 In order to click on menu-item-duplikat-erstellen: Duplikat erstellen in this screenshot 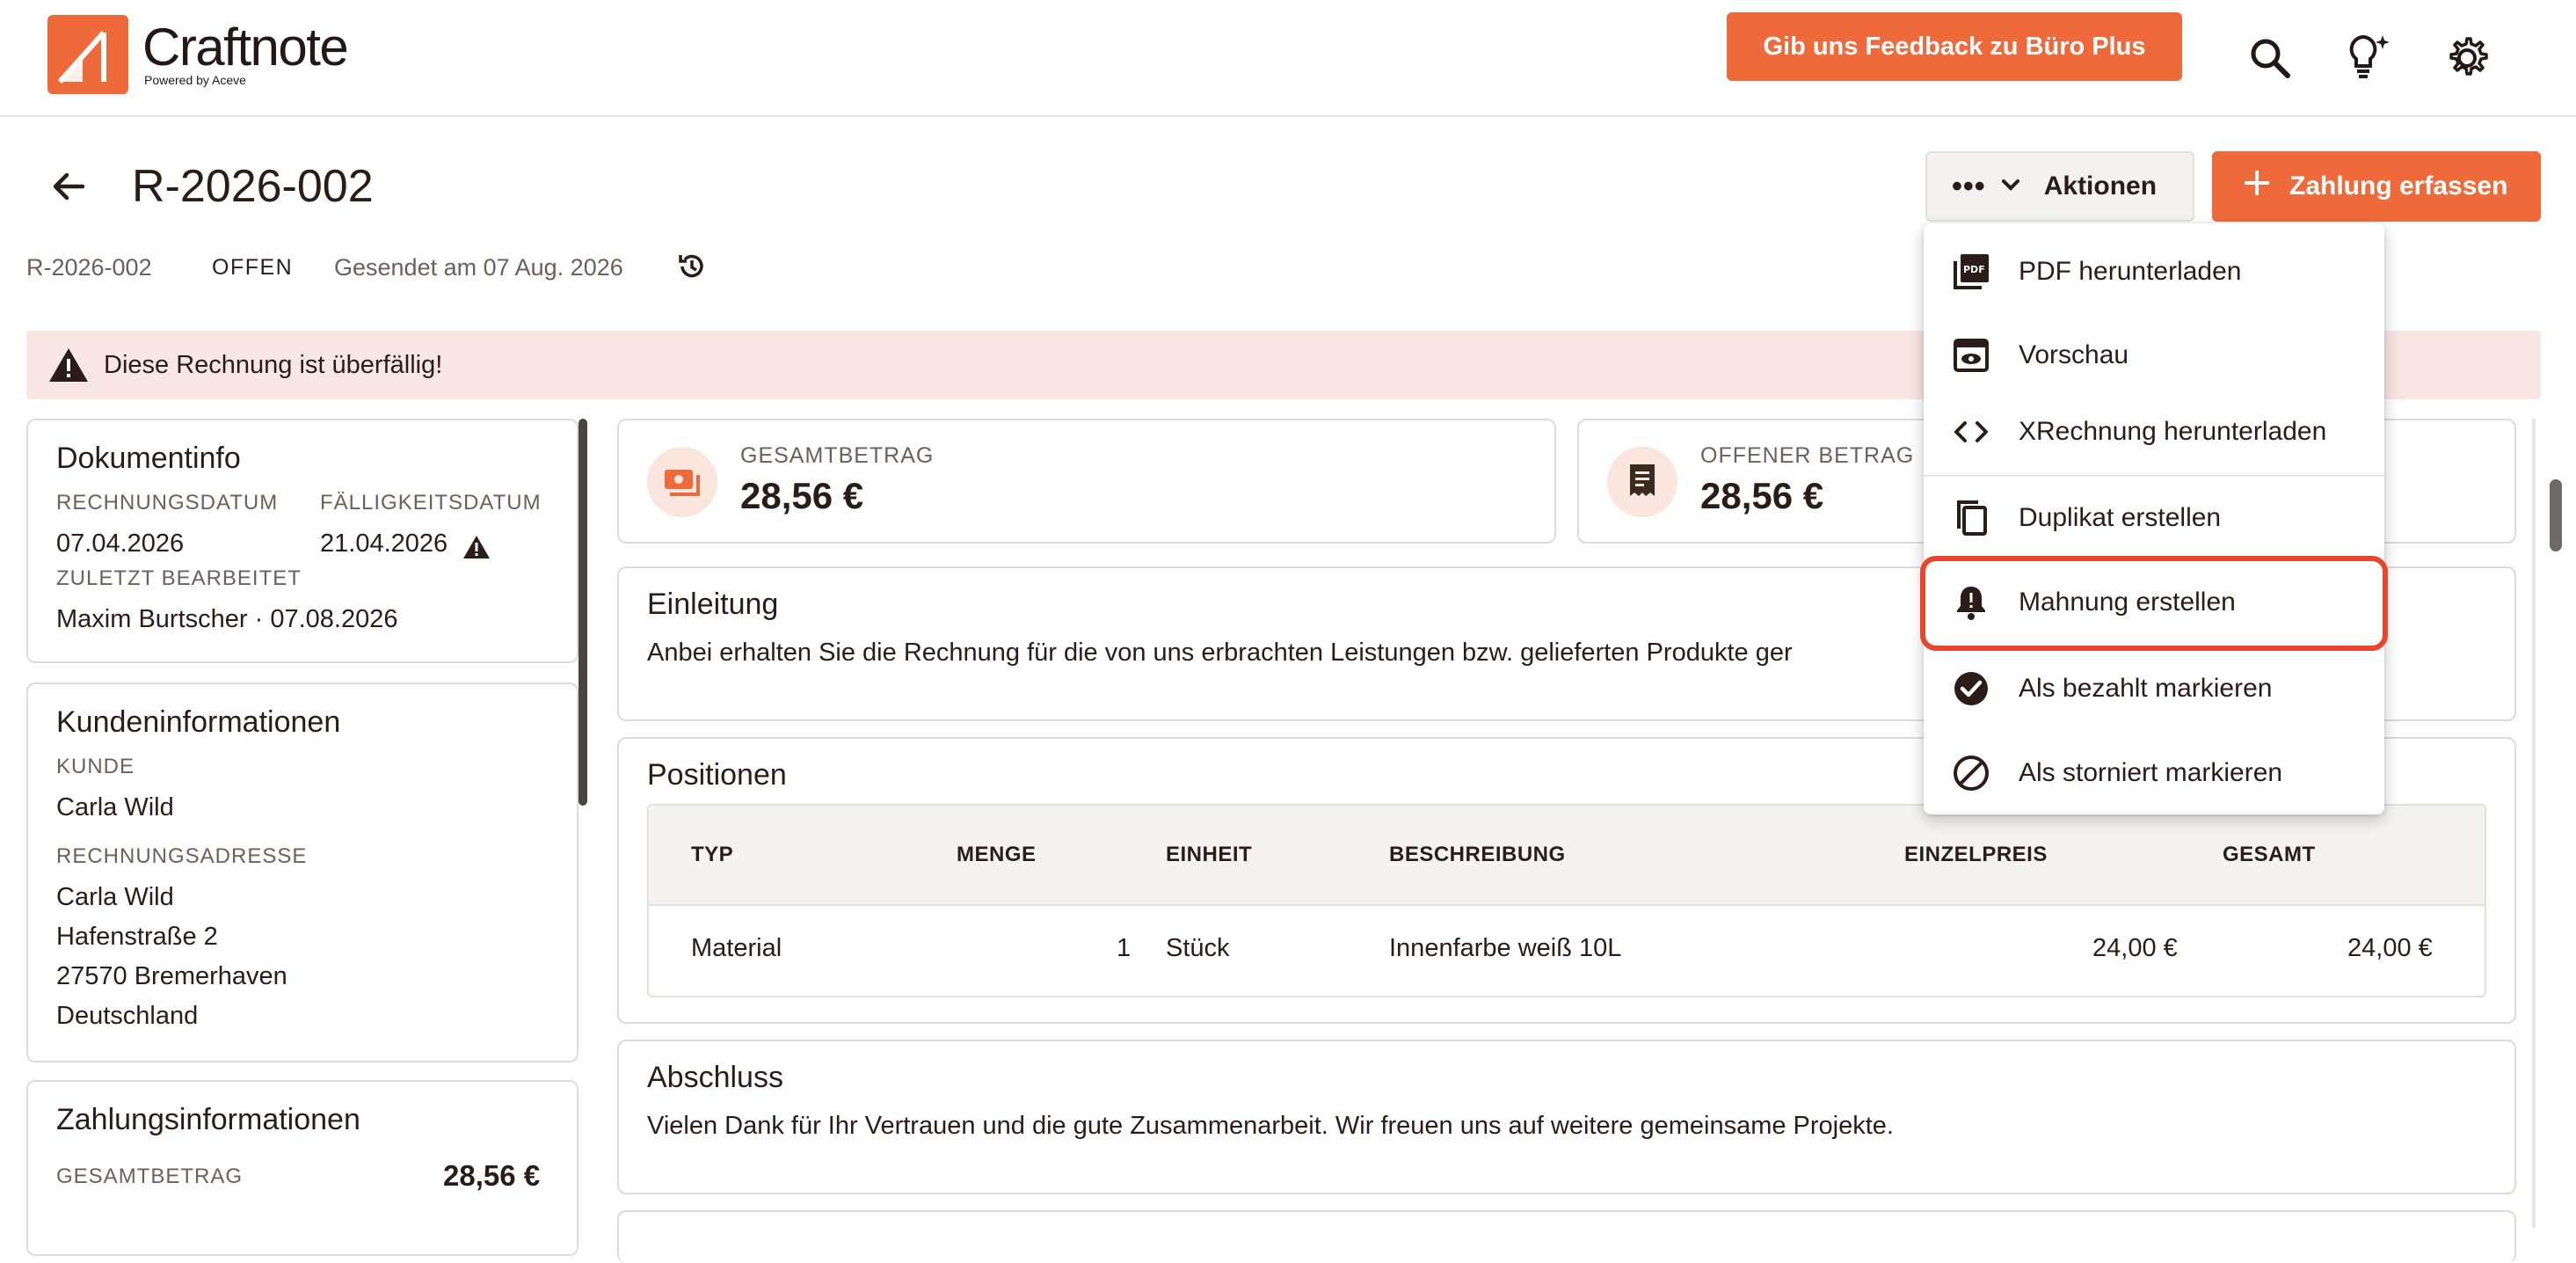, I will do `click(2154, 518)`.